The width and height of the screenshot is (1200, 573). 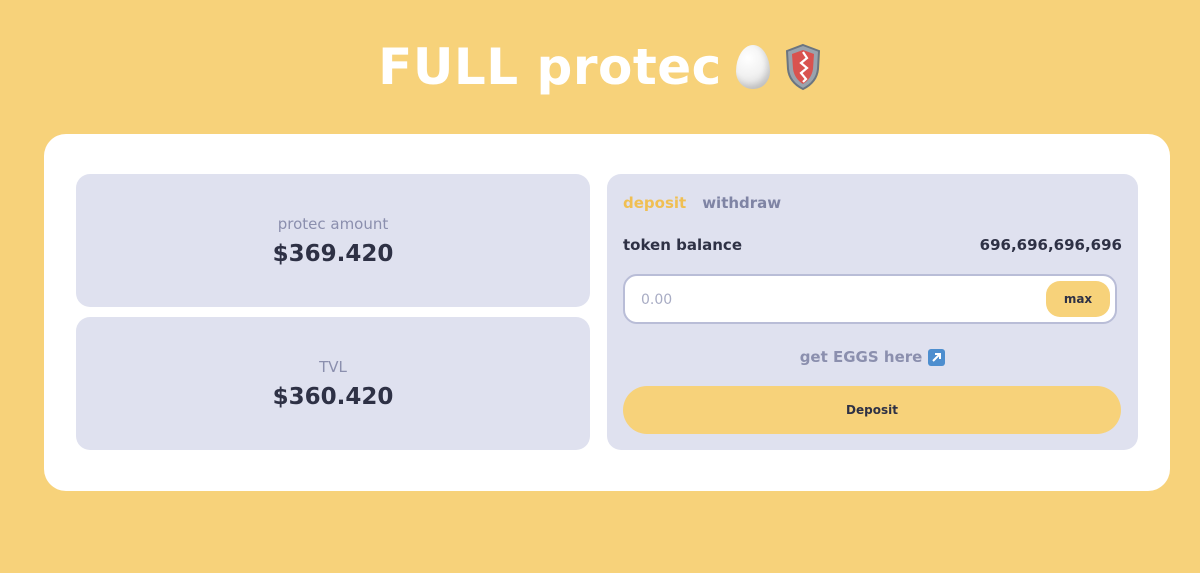 I want to click on tab-withdraw: withdraw, so click(x=741, y=203).